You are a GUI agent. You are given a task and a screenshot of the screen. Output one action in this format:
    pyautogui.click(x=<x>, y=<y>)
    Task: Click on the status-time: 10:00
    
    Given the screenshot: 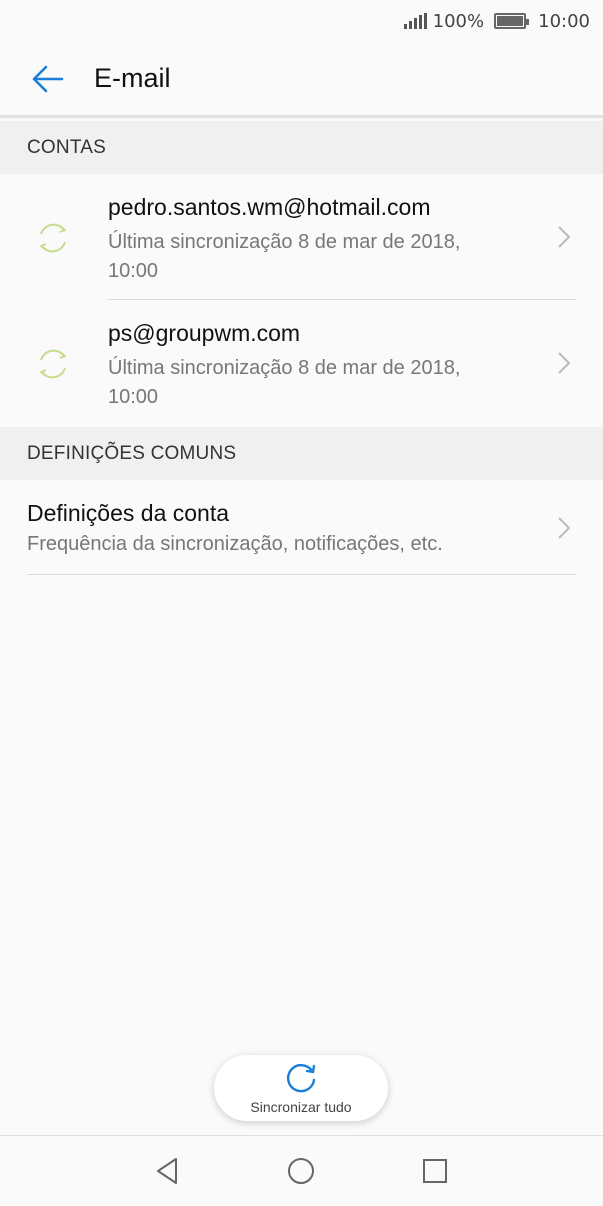 What is the action you would take?
    pyautogui.click(x=564, y=21)
    